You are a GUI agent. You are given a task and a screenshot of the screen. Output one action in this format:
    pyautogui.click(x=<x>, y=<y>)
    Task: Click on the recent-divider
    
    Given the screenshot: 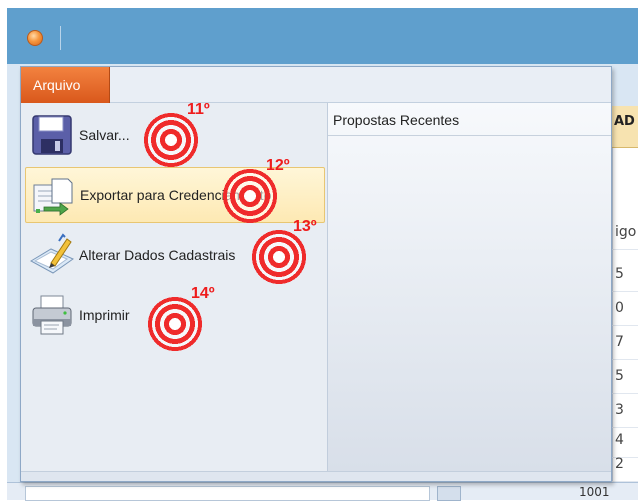 What is the action you would take?
    pyautogui.click(x=469, y=135)
    